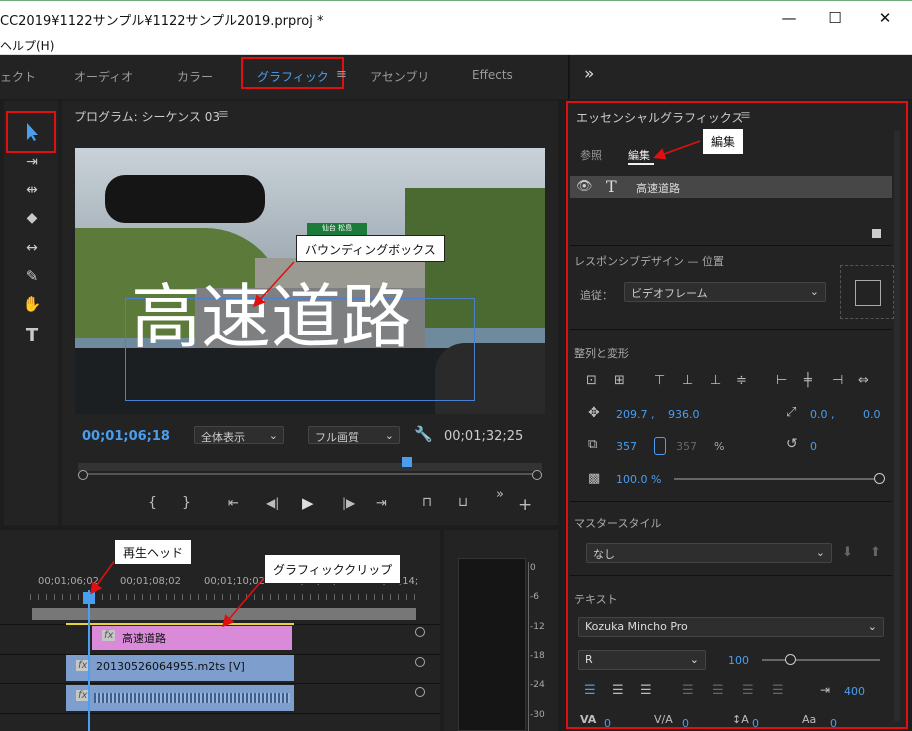 The height and width of the screenshot is (731, 912). Describe the element at coordinates (333, 569) in the screenshot. I see `callout-graphic-clip: グラフィッククリップ` at that location.